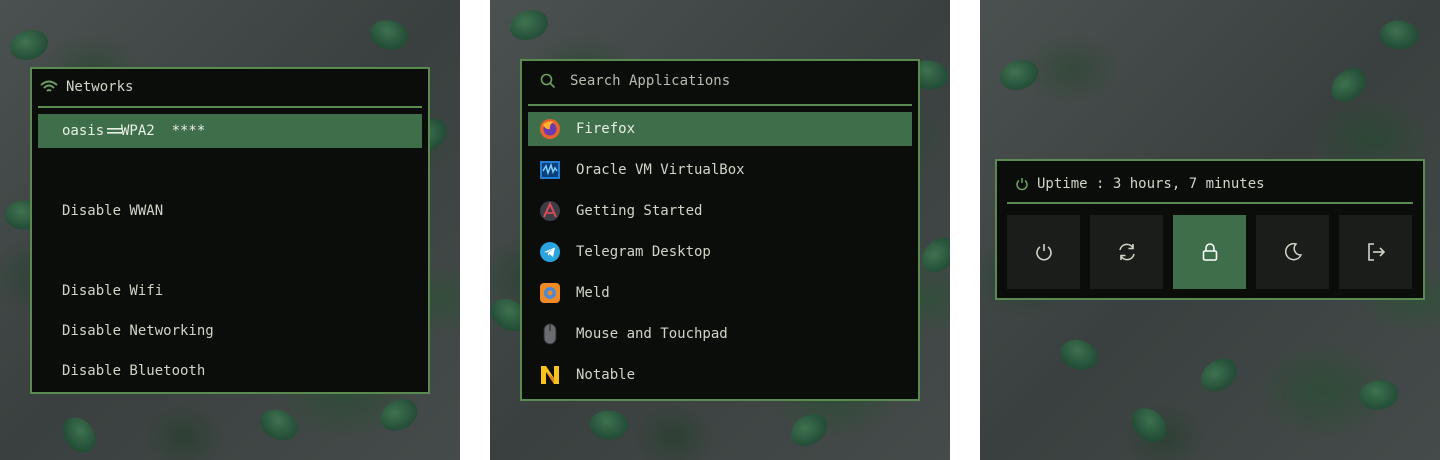  What do you see at coordinates (652, 334) in the screenshot?
I see `app-label: Mouse and Touchpad` at bounding box center [652, 334].